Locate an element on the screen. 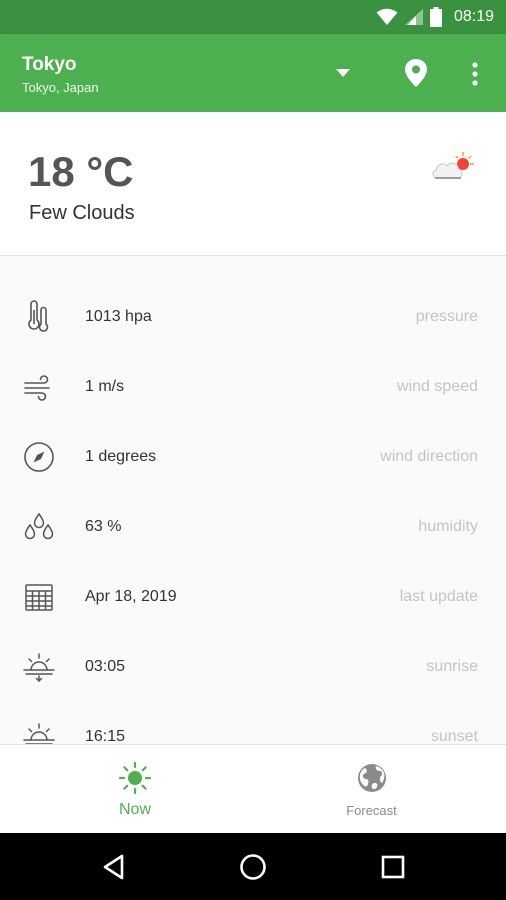  nav-tab-forecast: Forecast is located at coordinates (371, 789).